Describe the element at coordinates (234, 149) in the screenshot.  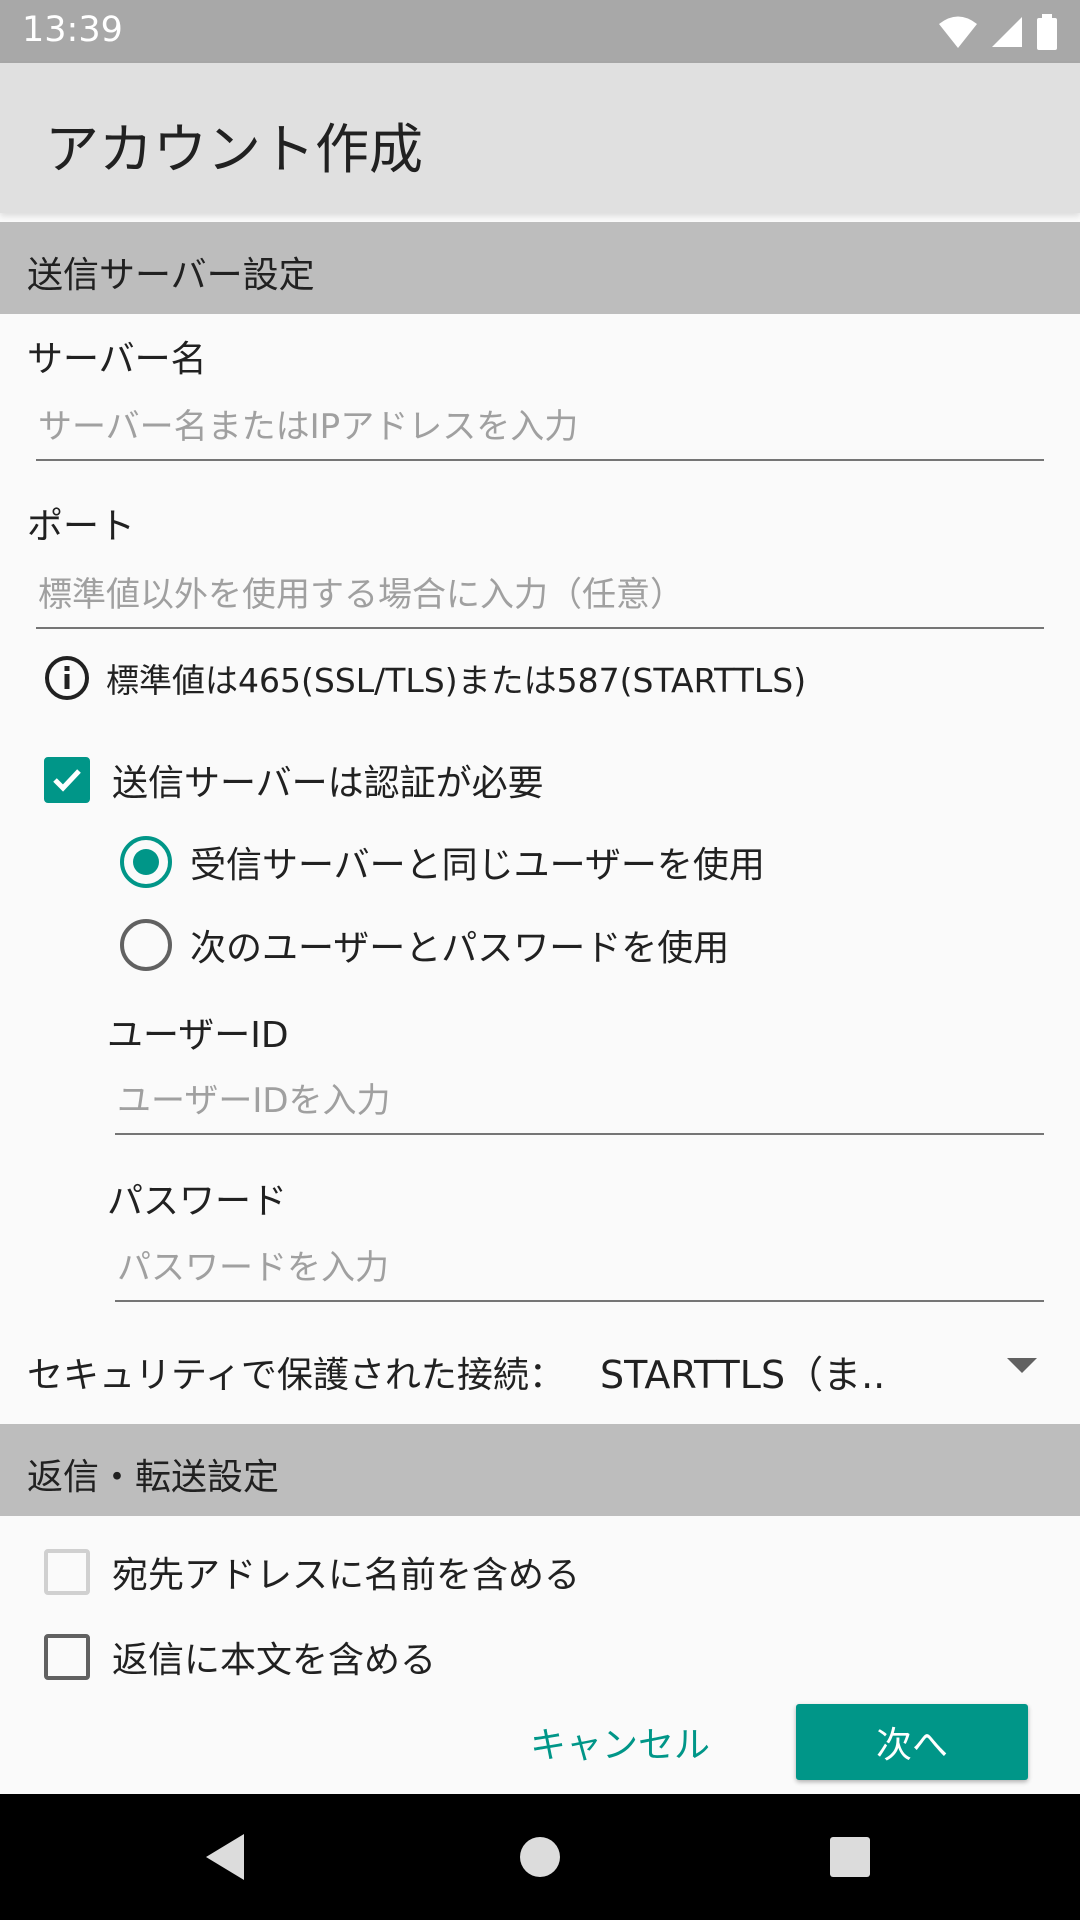
I see `page-title: アカウント作成` at that location.